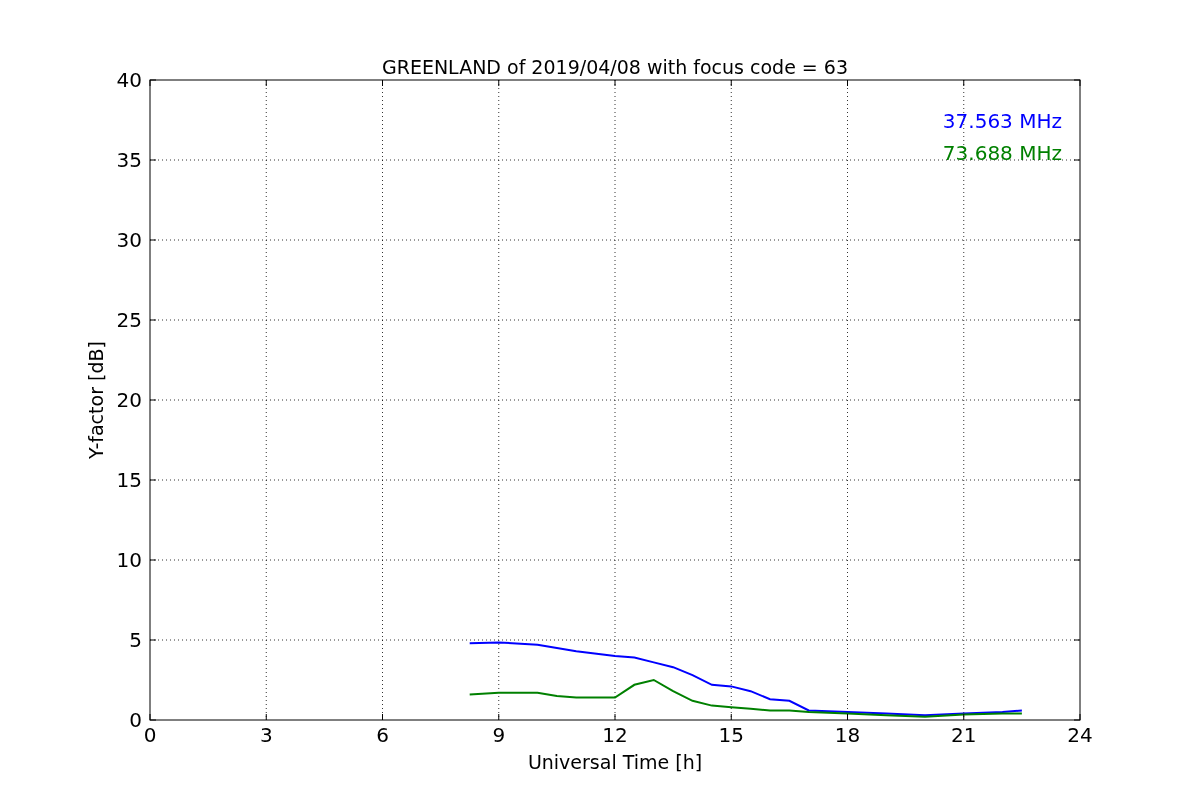  What do you see at coordinates (129, 480) in the screenshot?
I see `y-tick-label: 15` at bounding box center [129, 480].